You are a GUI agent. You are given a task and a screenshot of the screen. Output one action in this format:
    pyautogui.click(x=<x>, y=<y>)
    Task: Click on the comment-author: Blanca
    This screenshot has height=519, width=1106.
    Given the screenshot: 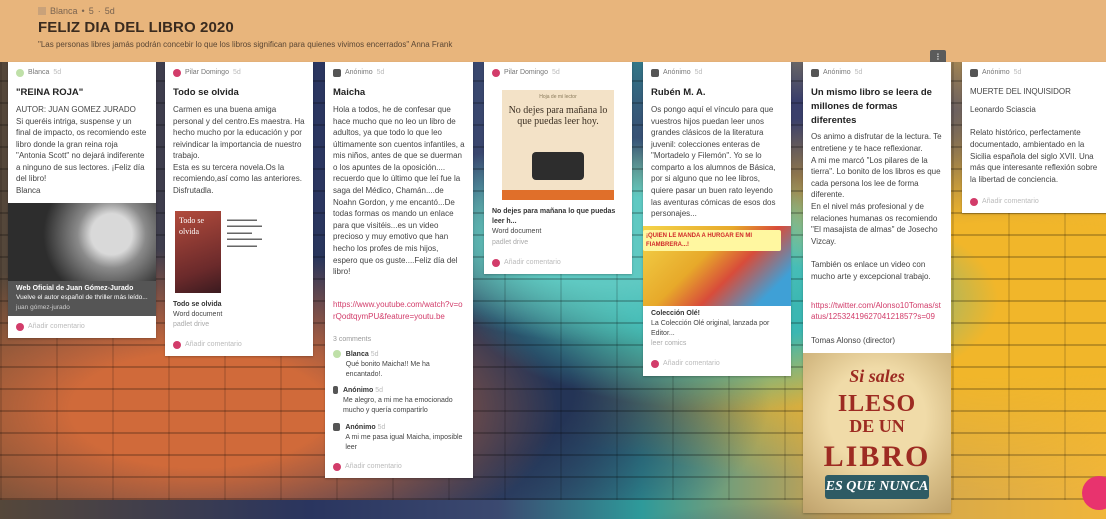 What is the action you would take?
    pyautogui.click(x=357, y=354)
    